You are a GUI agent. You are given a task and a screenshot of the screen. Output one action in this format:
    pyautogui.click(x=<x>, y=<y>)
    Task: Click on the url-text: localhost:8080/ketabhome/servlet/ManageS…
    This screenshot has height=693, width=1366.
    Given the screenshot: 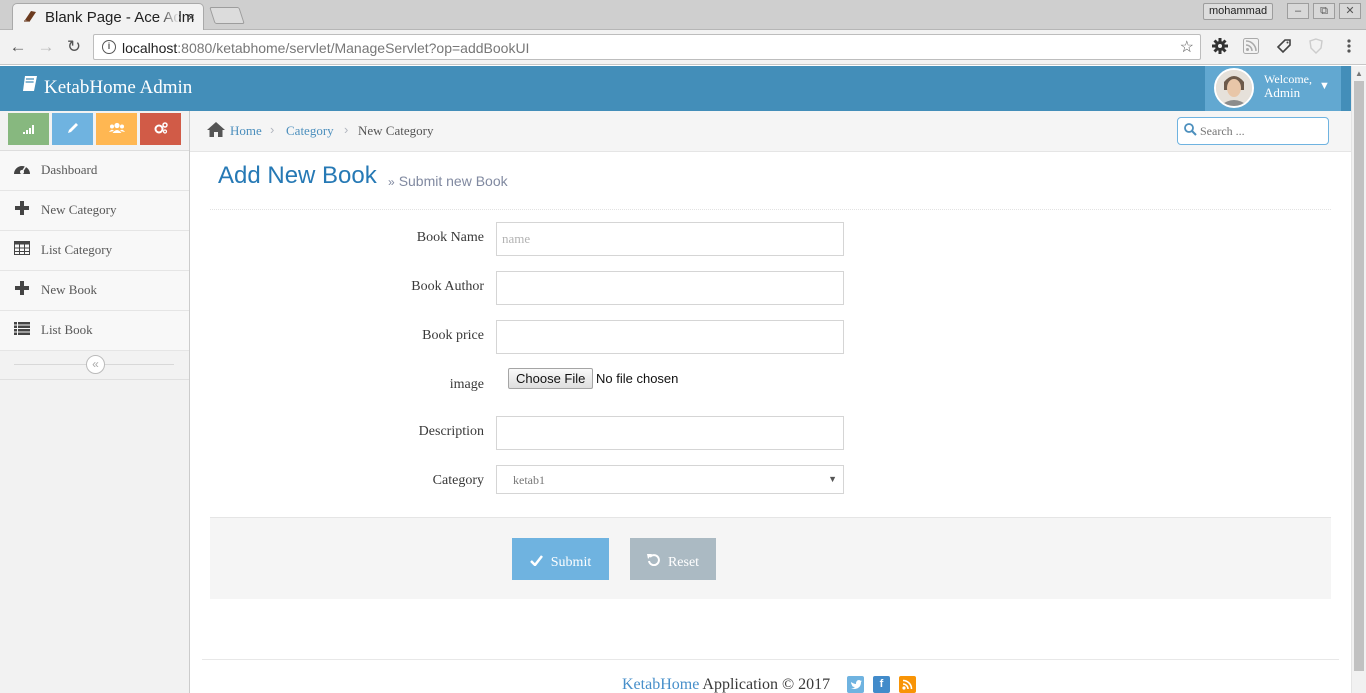 What is the action you would take?
    pyautogui.click(x=325, y=48)
    